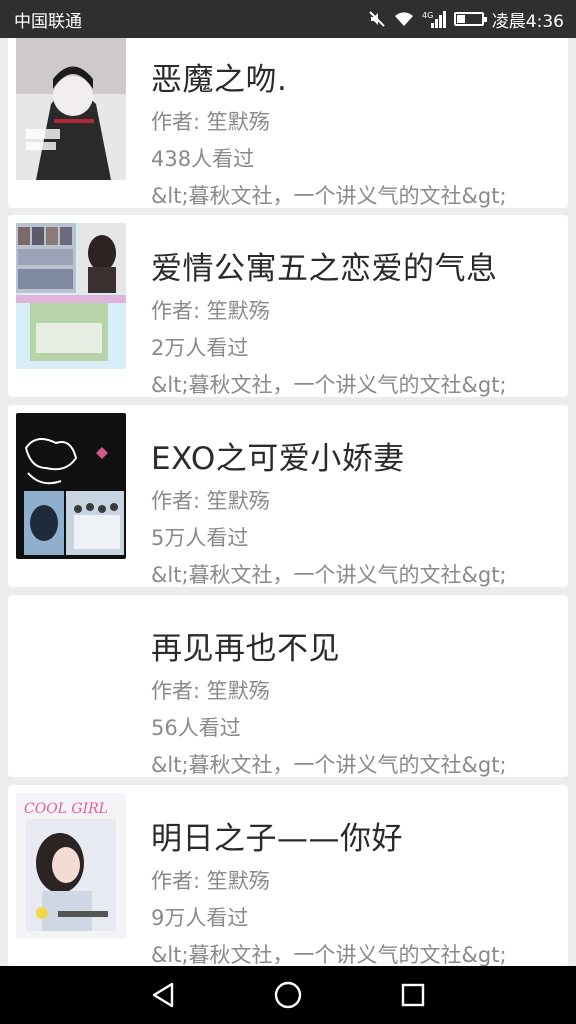 The image size is (576, 1024). What do you see at coordinates (277, 839) in the screenshot?
I see `book-title: 明日之子——你好` at bounding box center [277, 839].